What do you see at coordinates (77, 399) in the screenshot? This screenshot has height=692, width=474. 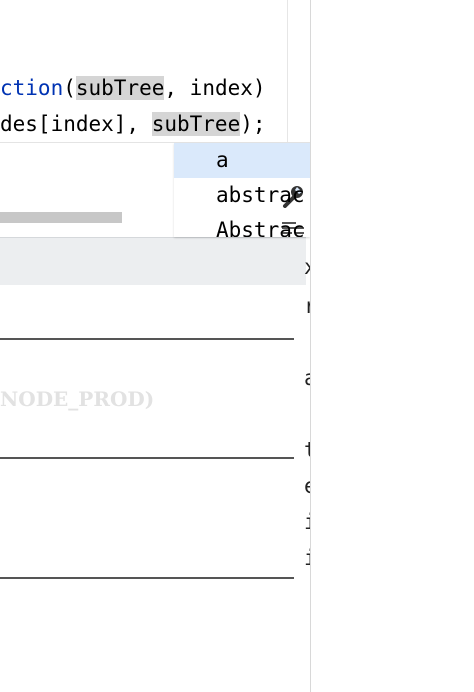 I see `faded-code-text: NODE_PROD)` at bounding box center [77, 399].